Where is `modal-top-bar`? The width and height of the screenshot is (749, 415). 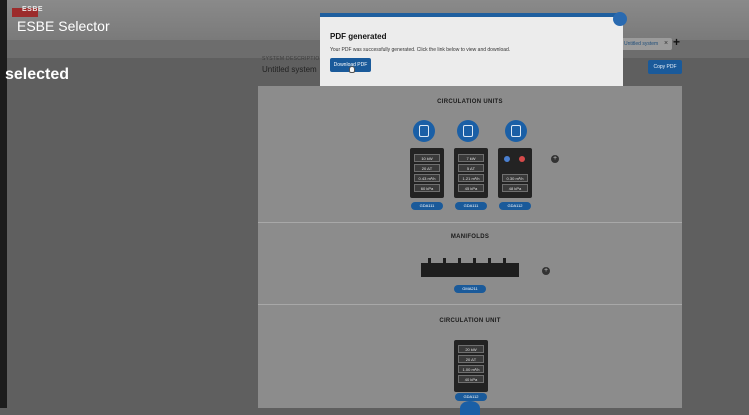 modal-top-bar is located at coordinates (471, 15).